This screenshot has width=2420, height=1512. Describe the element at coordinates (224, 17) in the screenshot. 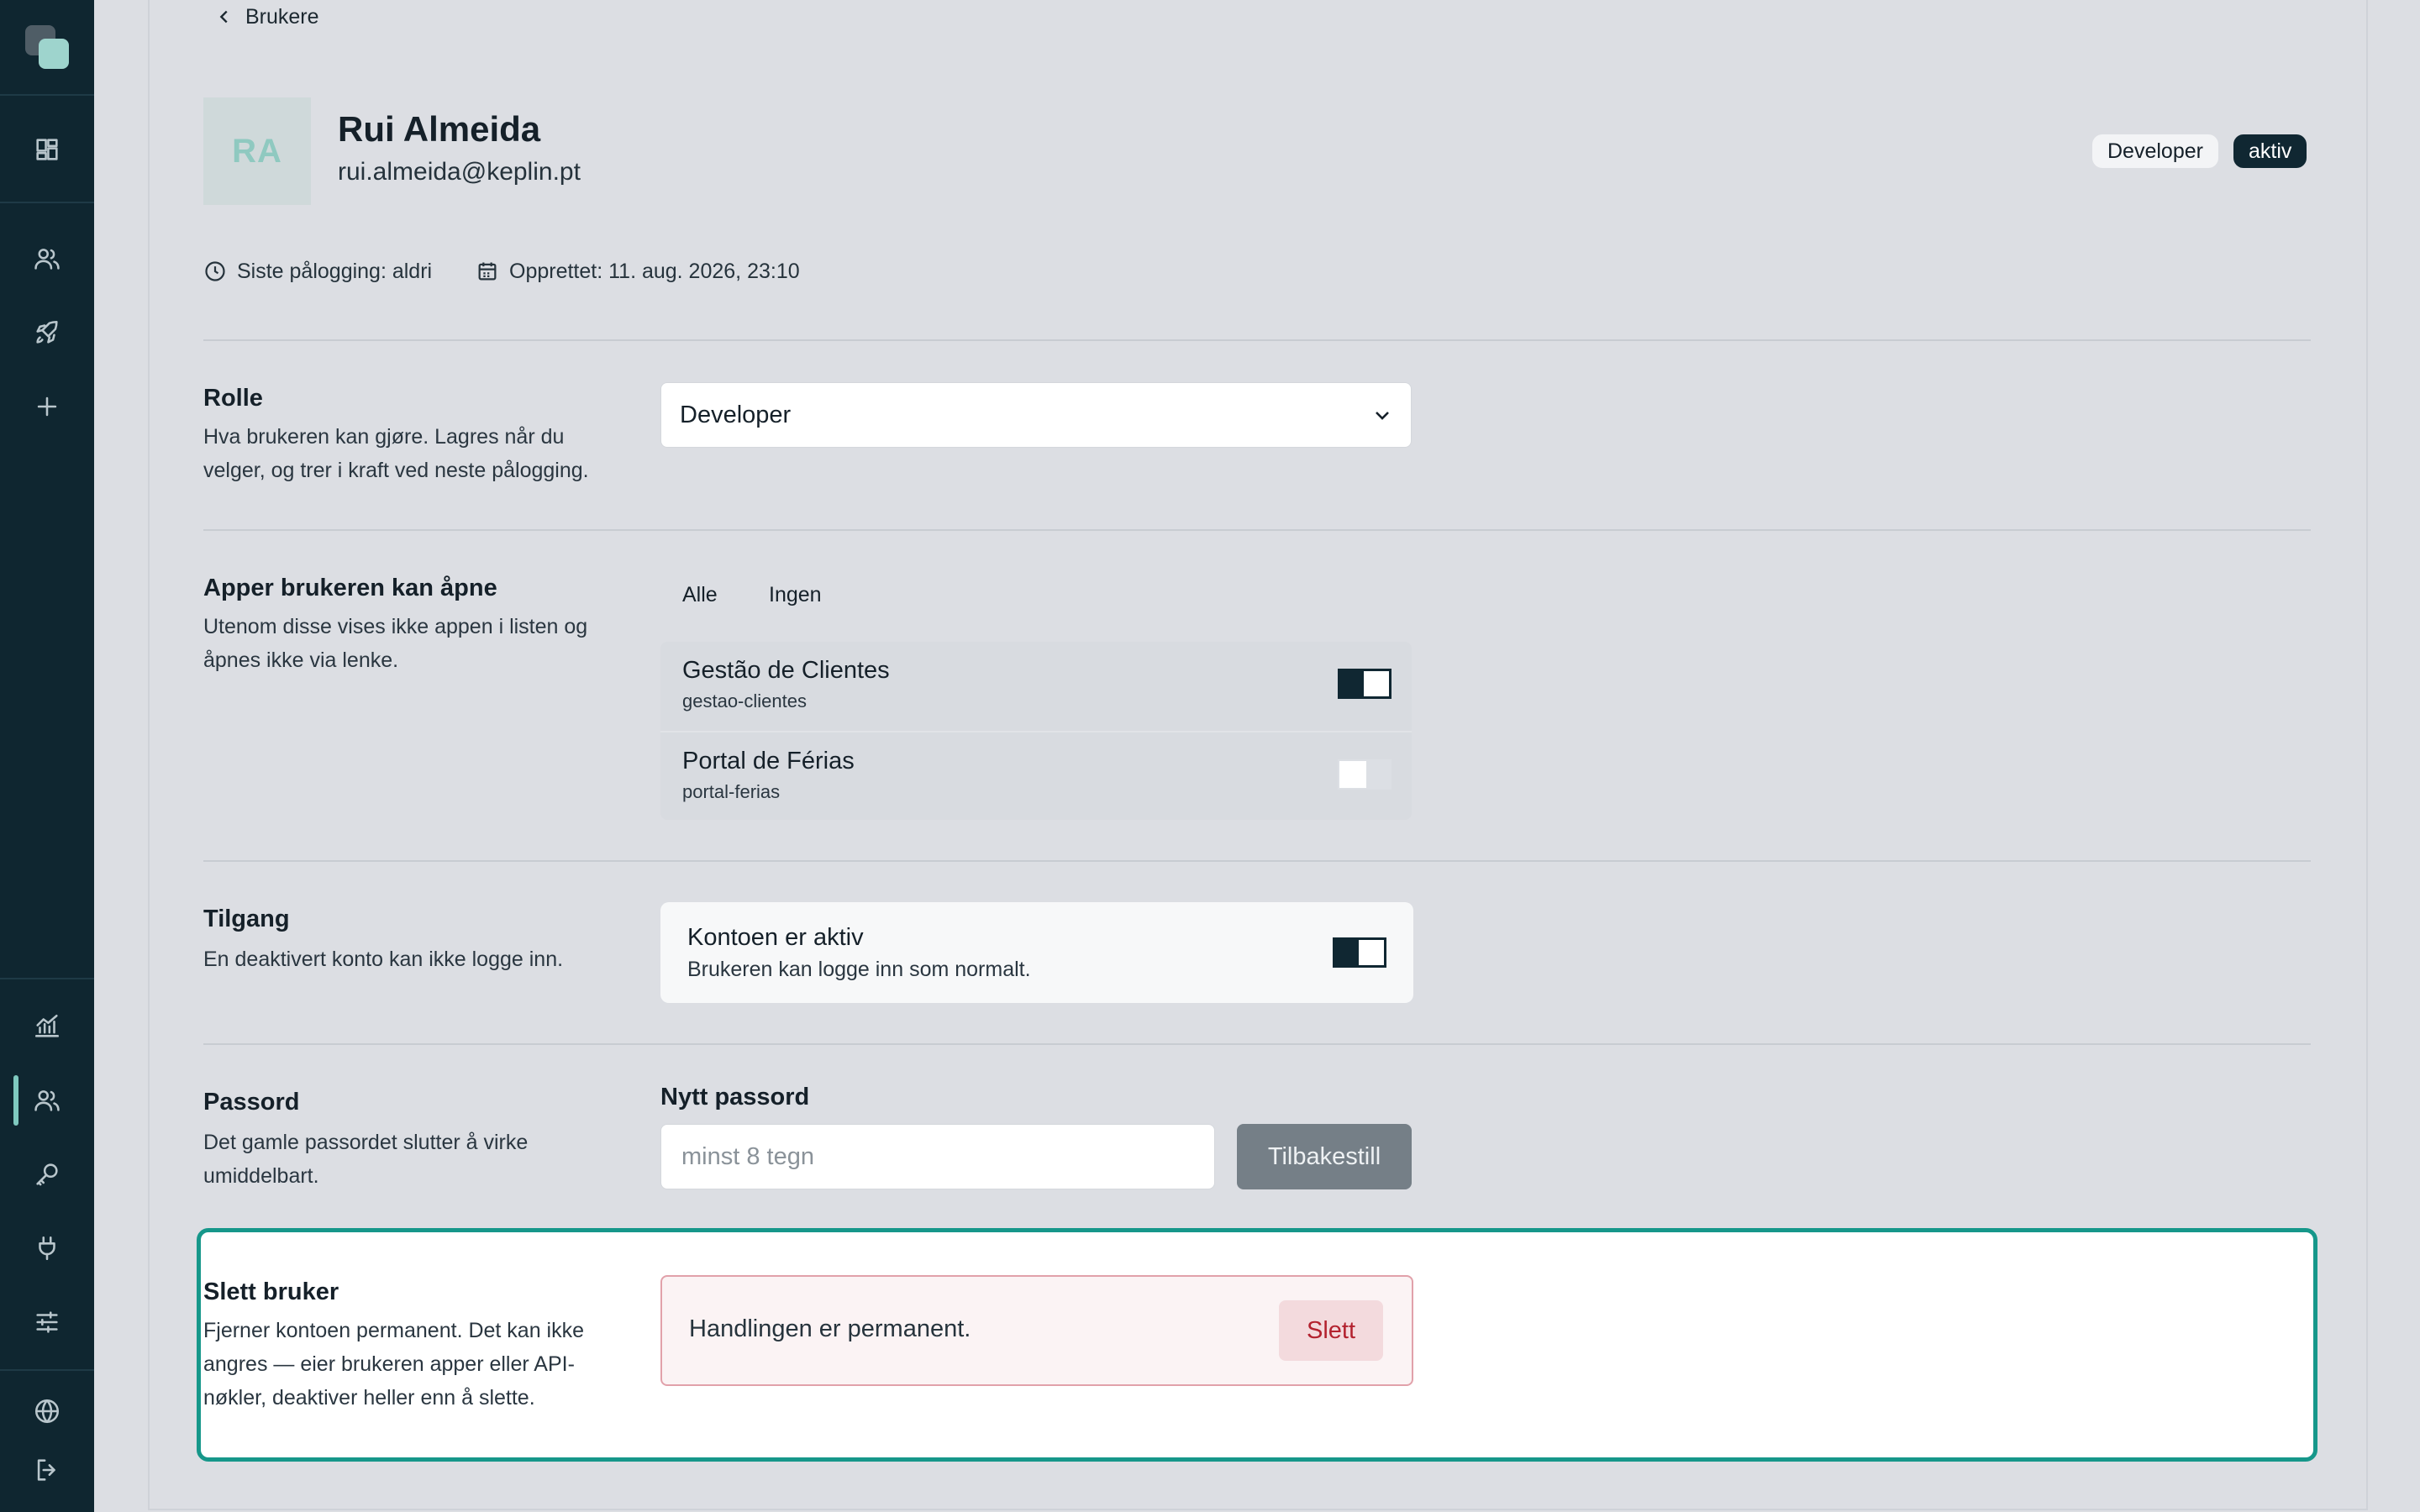

I see `chevron-left-icon` at that location.